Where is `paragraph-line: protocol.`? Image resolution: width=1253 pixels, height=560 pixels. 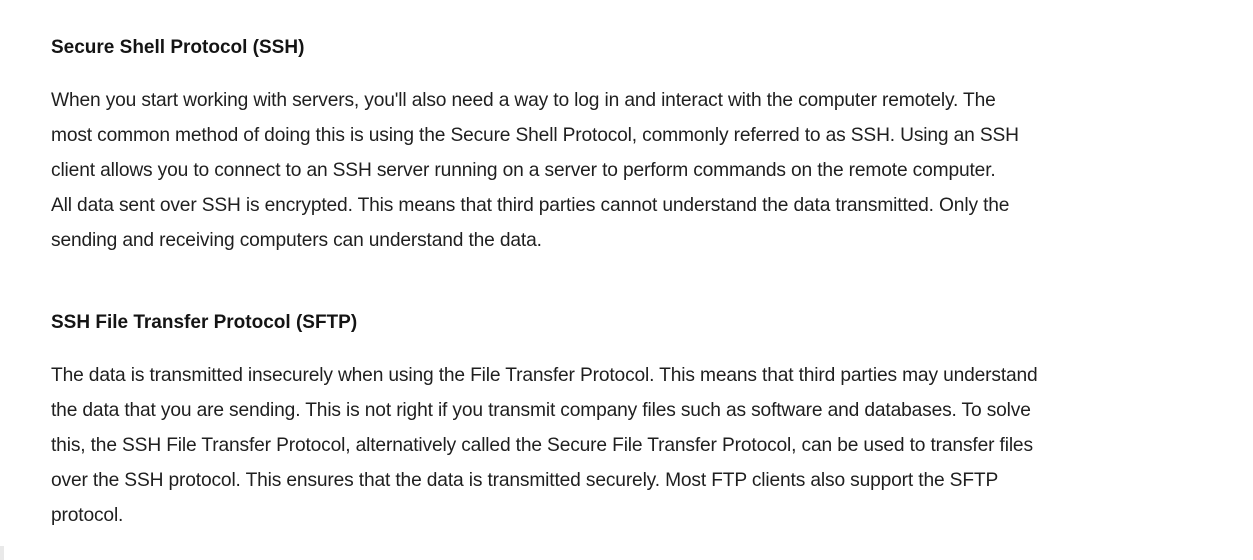 paragraph-line: protocol. is located at coordinates (87, 515).